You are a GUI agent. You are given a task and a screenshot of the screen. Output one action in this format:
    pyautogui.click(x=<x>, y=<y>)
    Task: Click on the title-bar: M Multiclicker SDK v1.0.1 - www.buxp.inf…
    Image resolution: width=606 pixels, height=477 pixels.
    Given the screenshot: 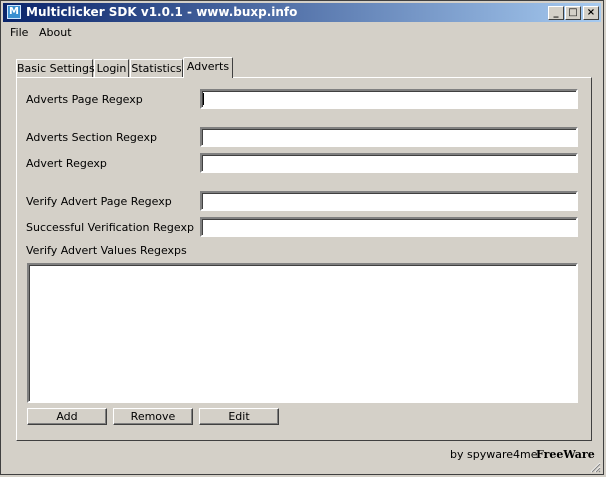 What is the action you would take?
    pyautogui.click(x=302, y=12)
    